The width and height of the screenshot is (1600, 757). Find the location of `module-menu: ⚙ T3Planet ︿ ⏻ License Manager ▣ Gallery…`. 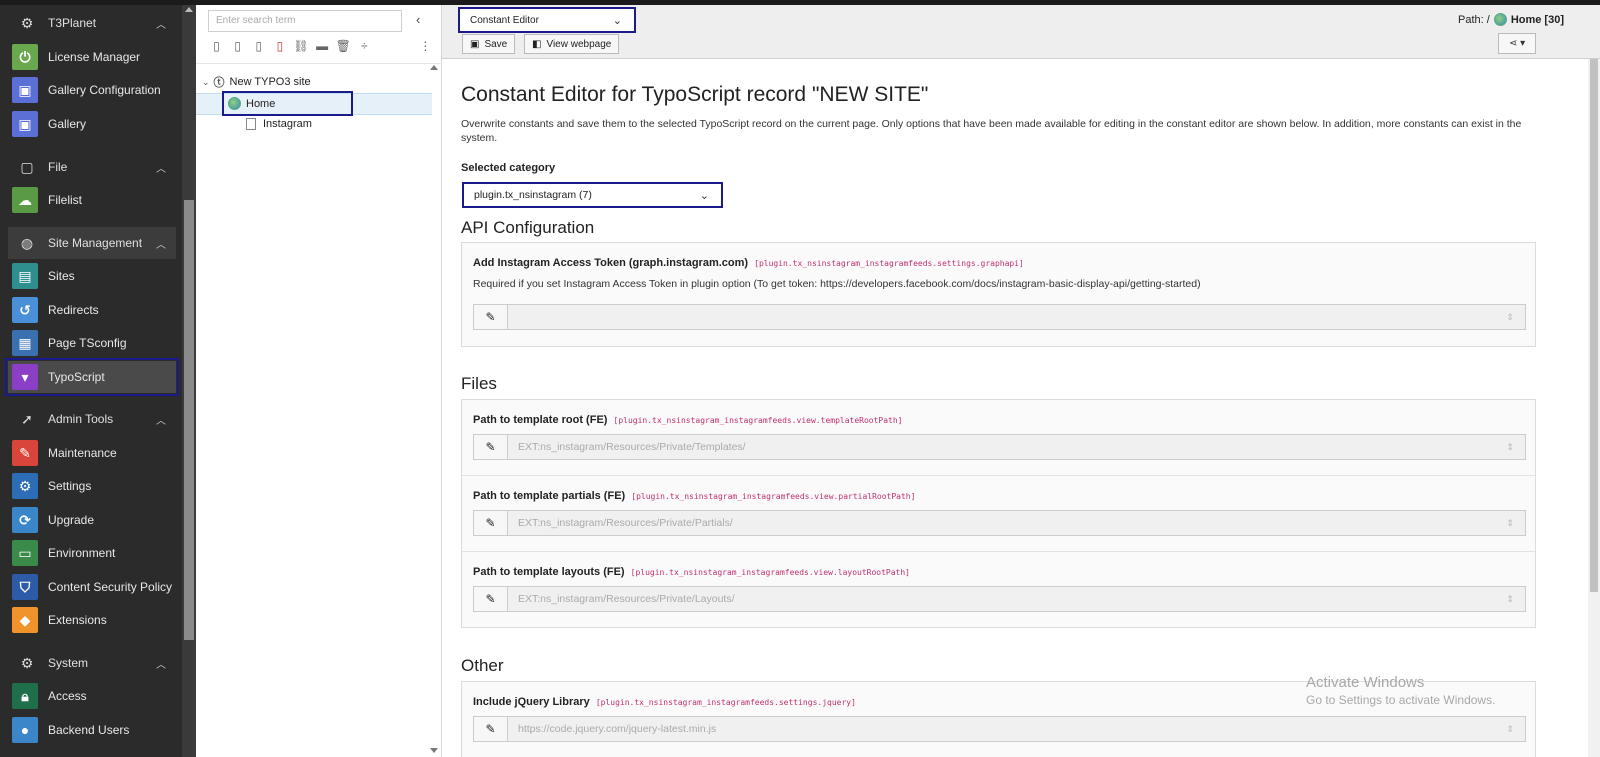

module-menu: ⚙ T3Planet ︿ ⏻ License Manager ▣ Gallery… is located at coordinates (98, 381).